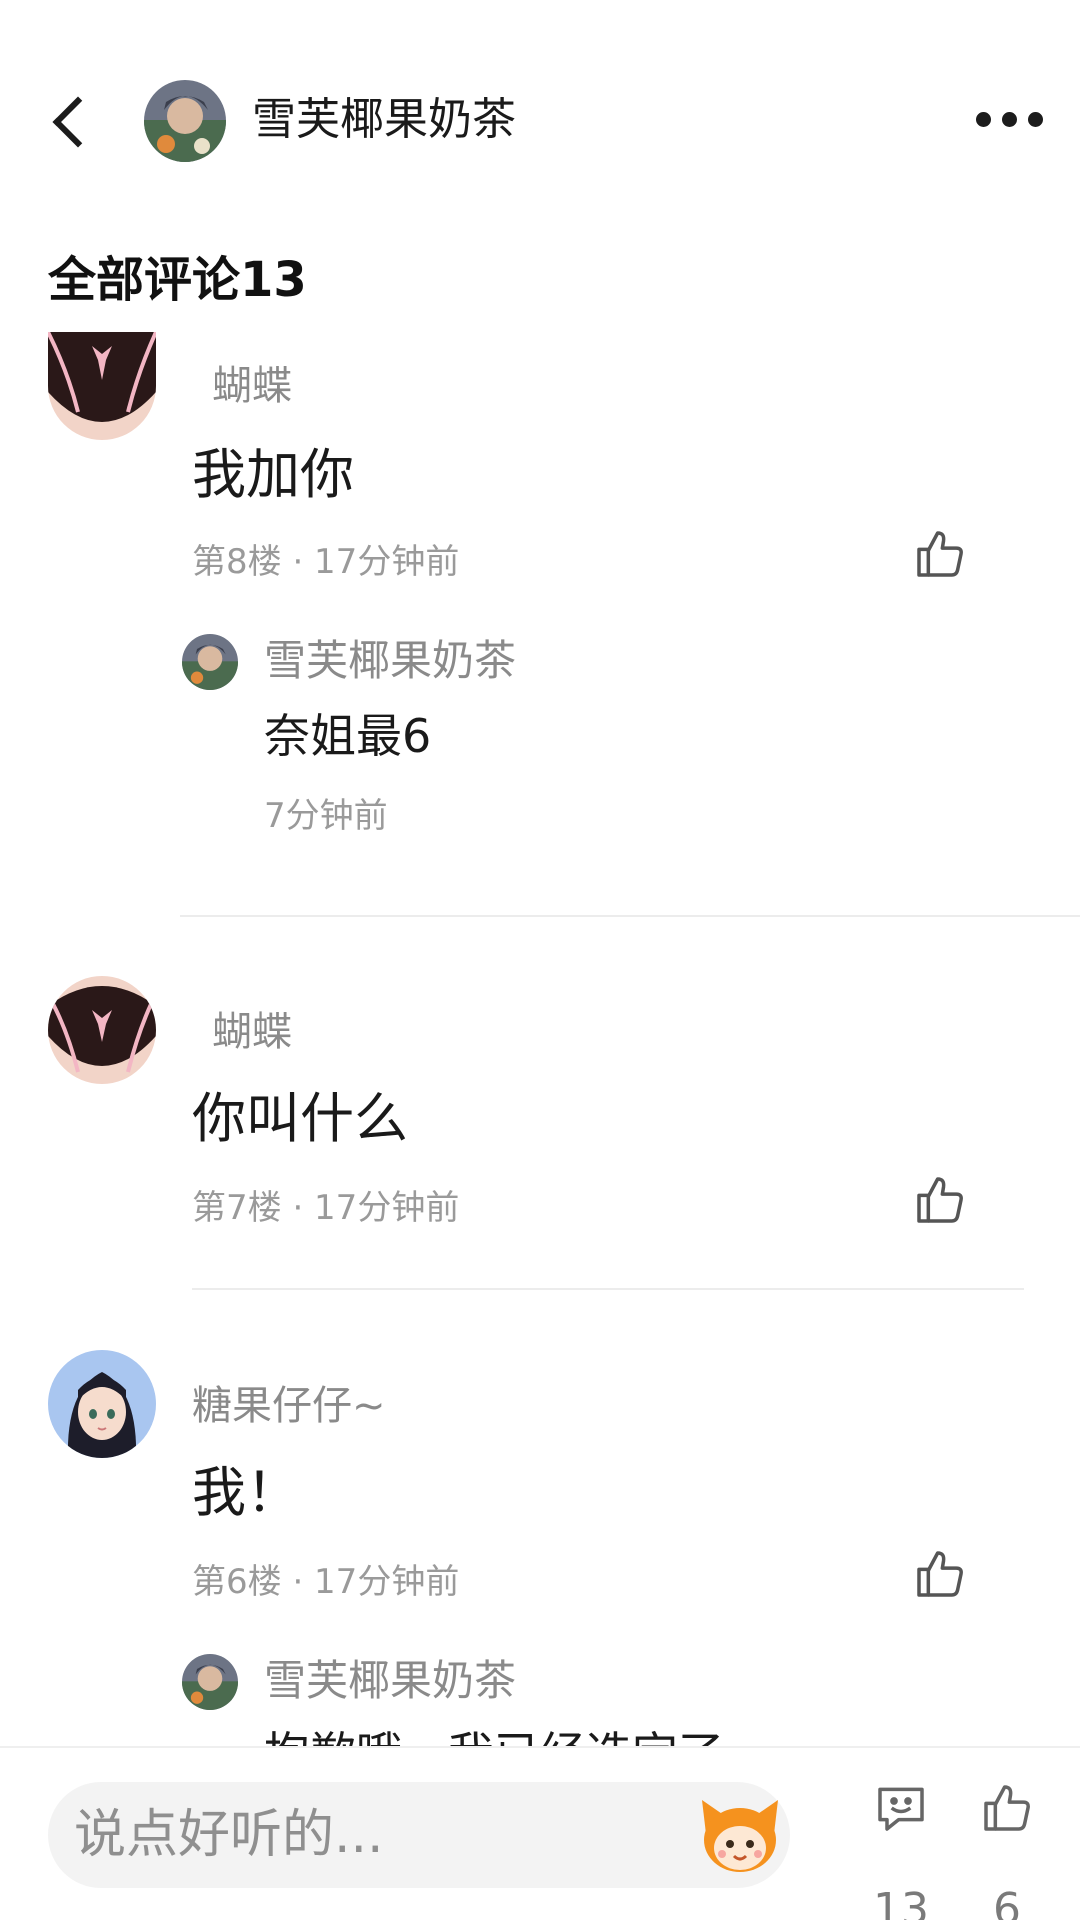  Describe the element at coordinates (1007, 1850) in the screenshot. I see `like-post-button: 6` at that location.